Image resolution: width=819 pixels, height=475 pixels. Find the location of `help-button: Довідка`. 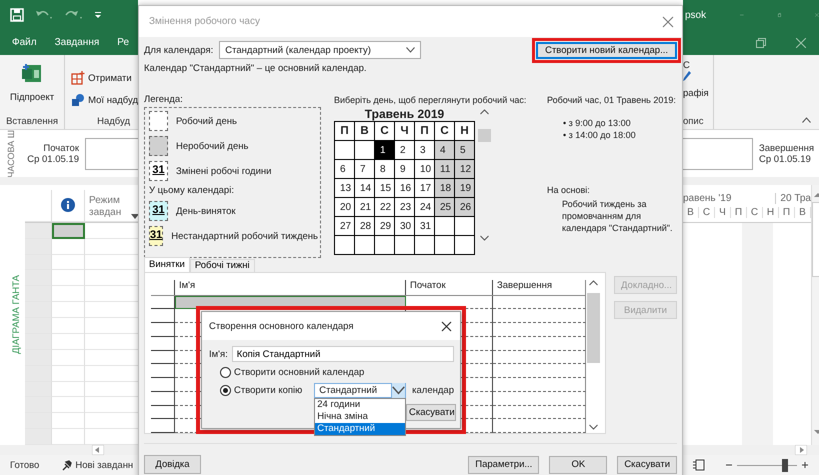

help-button: Довідка is located at coordinates (172, 464).